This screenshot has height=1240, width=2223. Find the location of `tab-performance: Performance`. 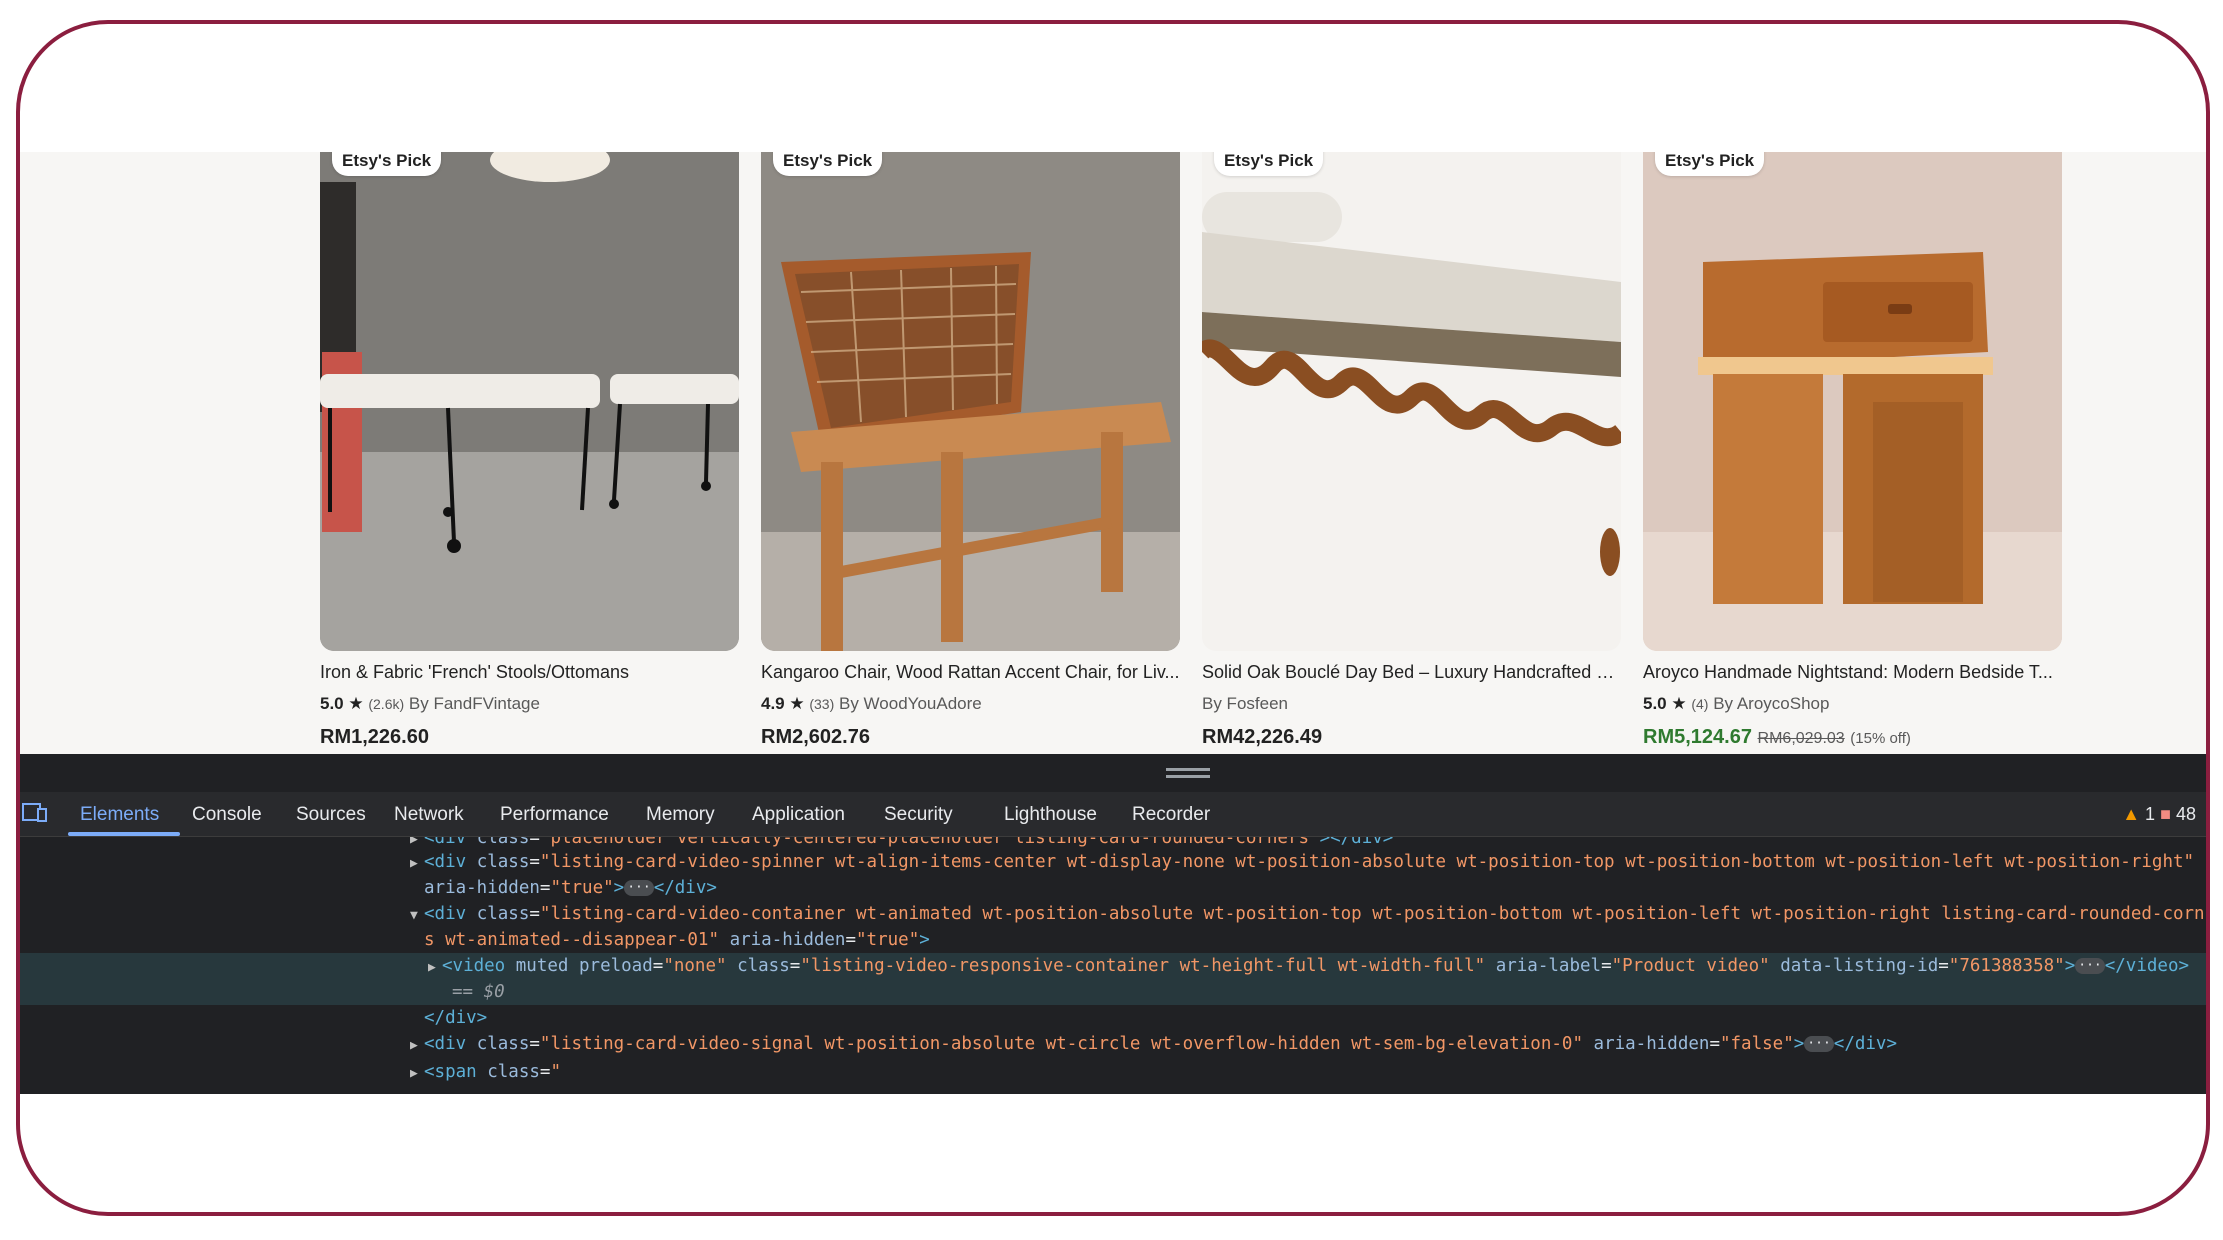

tab-performance: Performance is located at coordinates (554, 815).